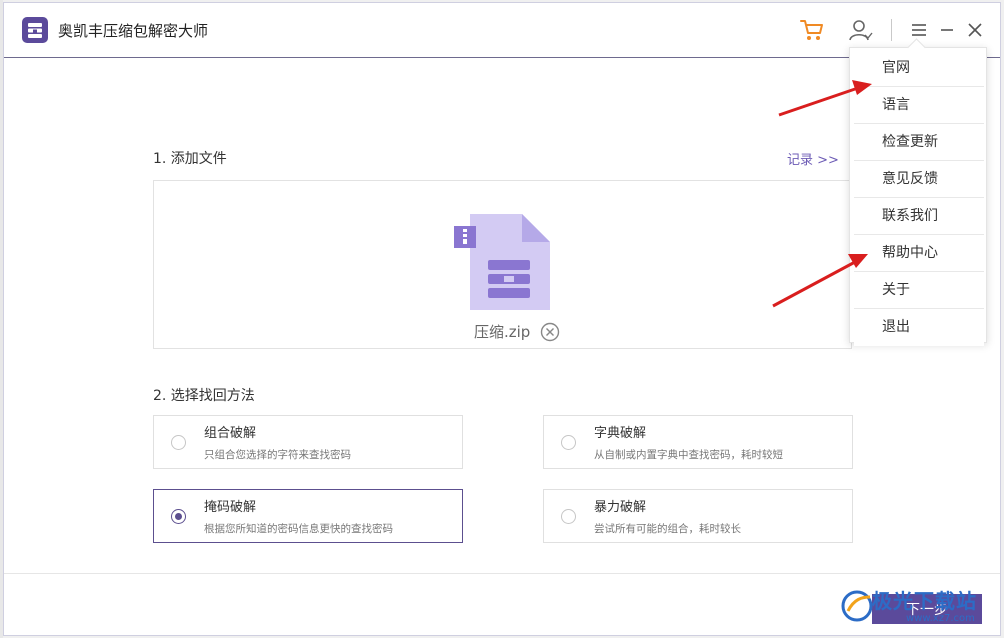 The width and height of the screenshot is (1004, 638). What do you see at coordinates (308, 516) in the screenshot?
I see `method-mask: 掩码破解 根据您所知道的密码信息更快的查找密码` at bounding box center [308, 516].